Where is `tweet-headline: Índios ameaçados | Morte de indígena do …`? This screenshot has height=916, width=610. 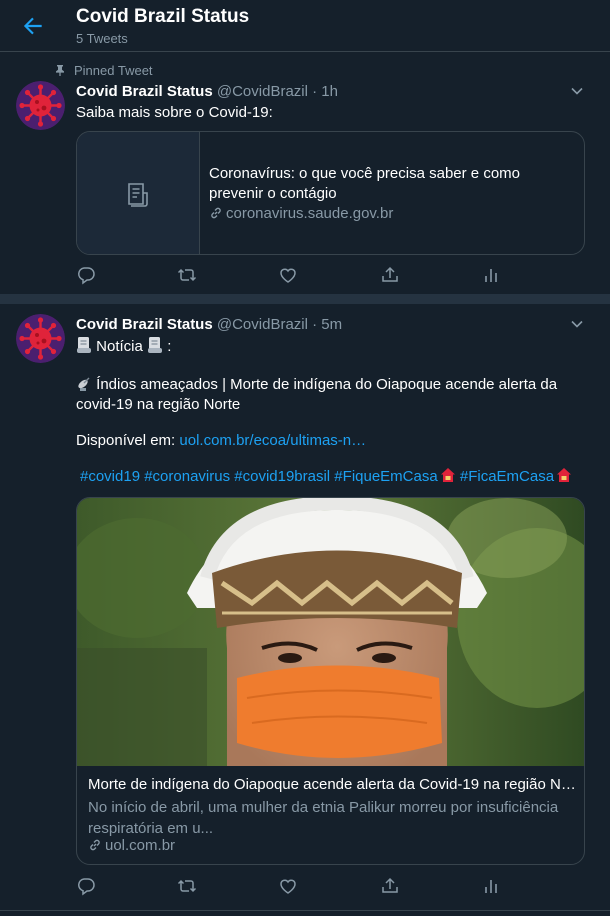
tweet-headline: Índios ameaçados | Morte de indígena do … is located at coordinates (317, 394).